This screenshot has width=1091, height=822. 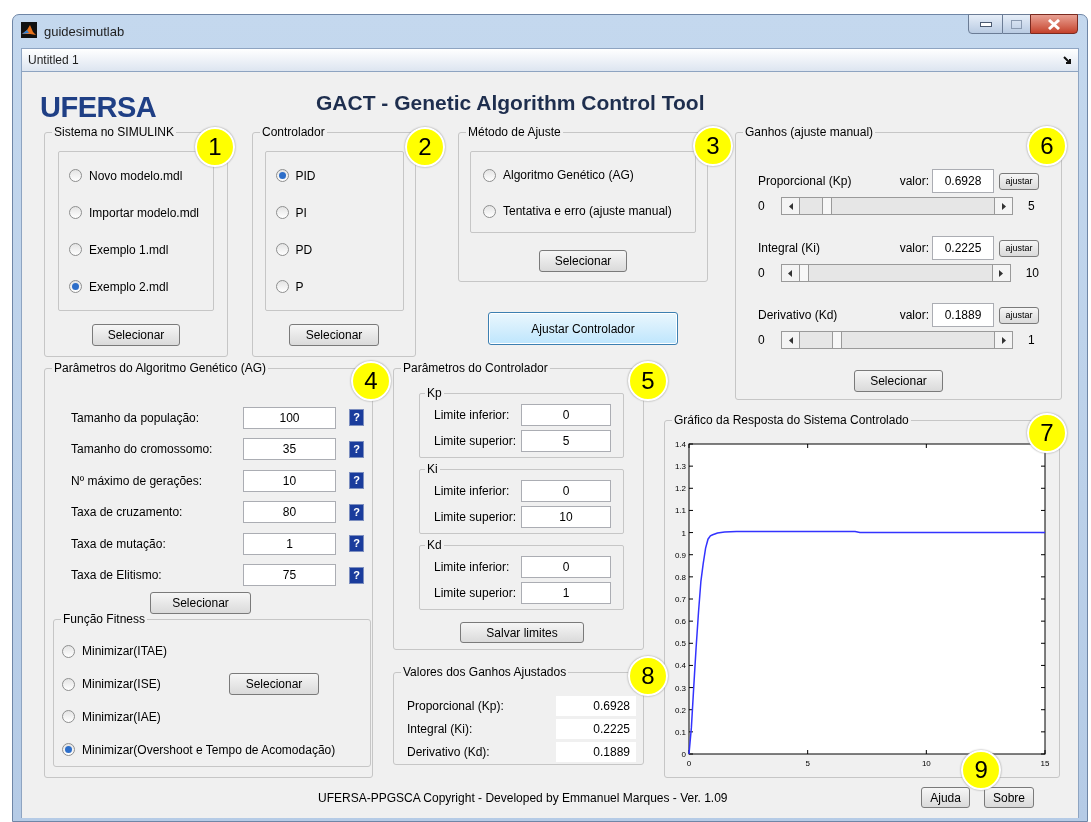 I want to click on limit-field: 10, so click(x=566, y=517).